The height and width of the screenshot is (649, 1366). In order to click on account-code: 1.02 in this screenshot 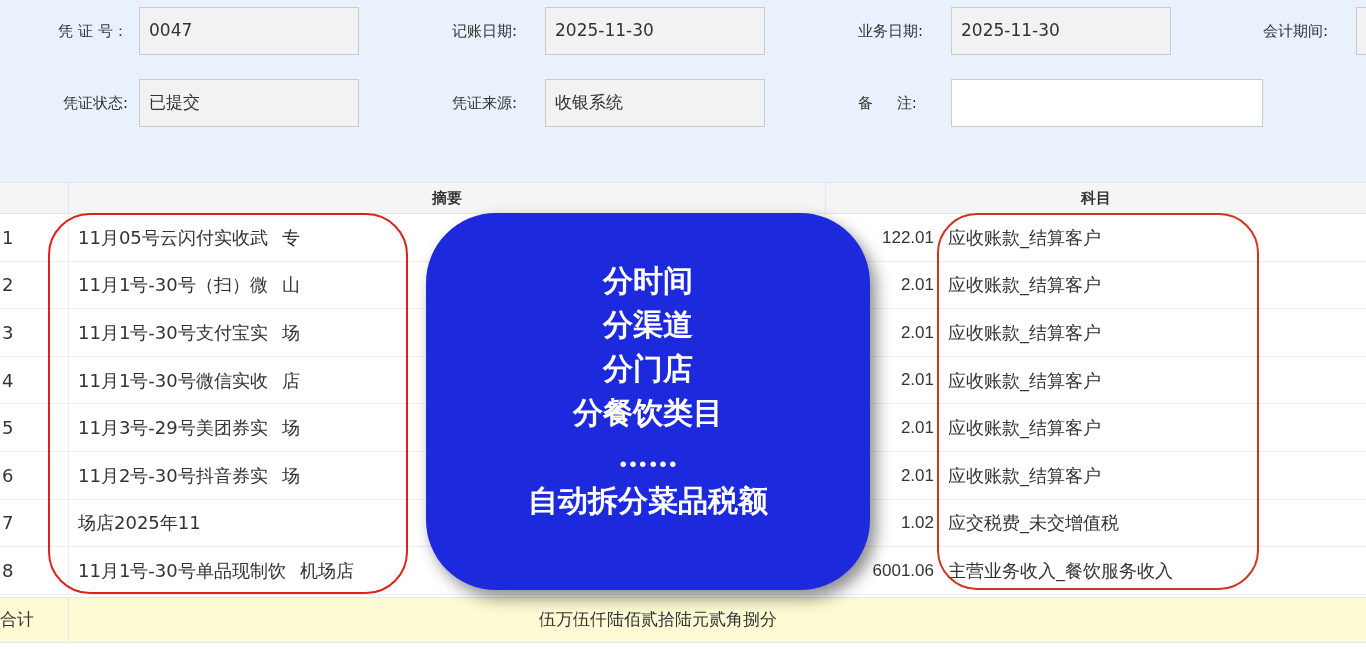, I will do `click(916, 523)`.